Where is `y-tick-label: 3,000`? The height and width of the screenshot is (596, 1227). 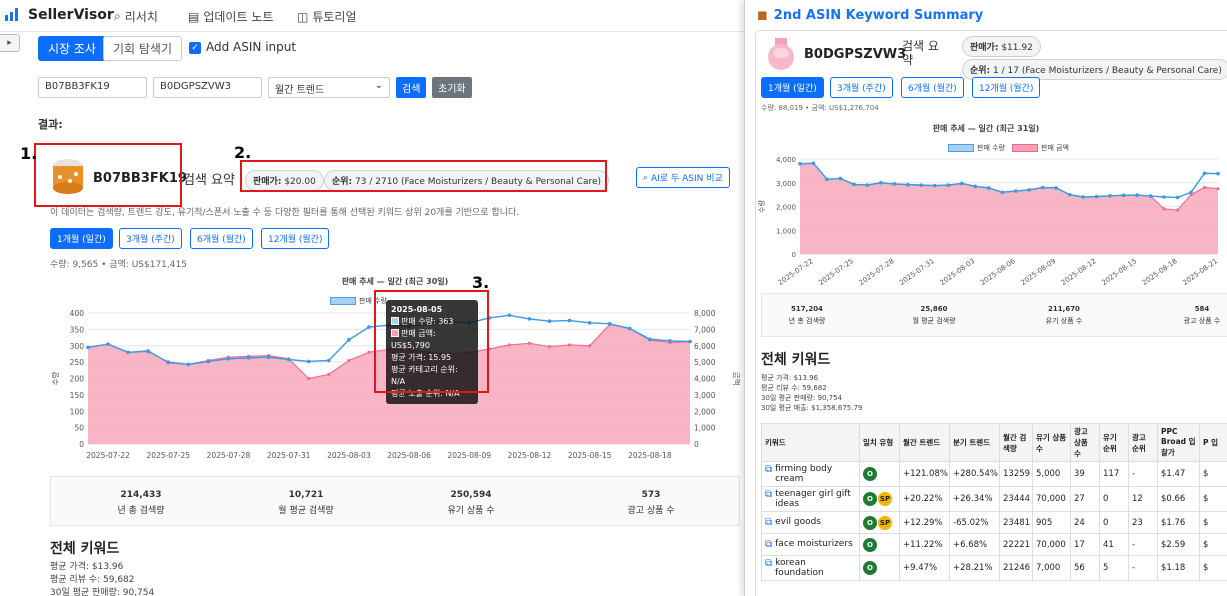
y-tick-label: 3,000 is located at coordinates (786, 184).